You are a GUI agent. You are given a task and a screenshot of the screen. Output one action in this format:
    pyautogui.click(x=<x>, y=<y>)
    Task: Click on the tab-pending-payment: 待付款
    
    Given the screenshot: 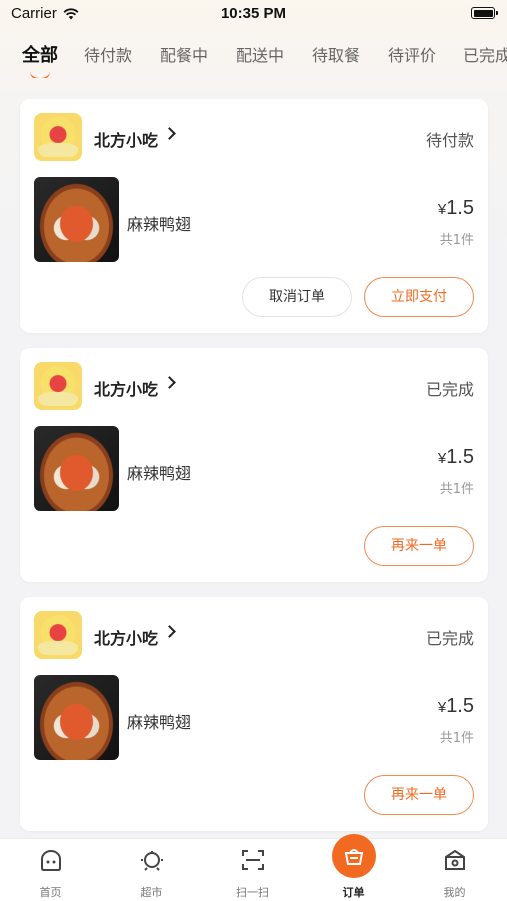 What is the action you would take?
    pyautogui.click(x=108, y=54)
    